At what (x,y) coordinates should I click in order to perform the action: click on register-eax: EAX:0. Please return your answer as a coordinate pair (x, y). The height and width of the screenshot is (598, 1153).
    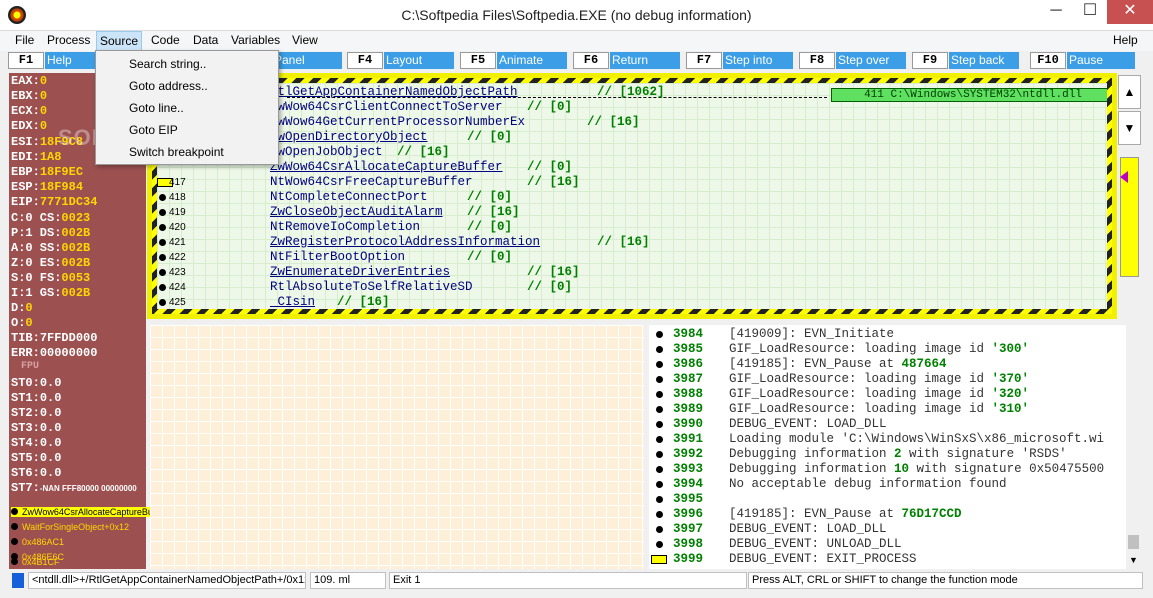
    Looking at the image, I should click on (29, 81).